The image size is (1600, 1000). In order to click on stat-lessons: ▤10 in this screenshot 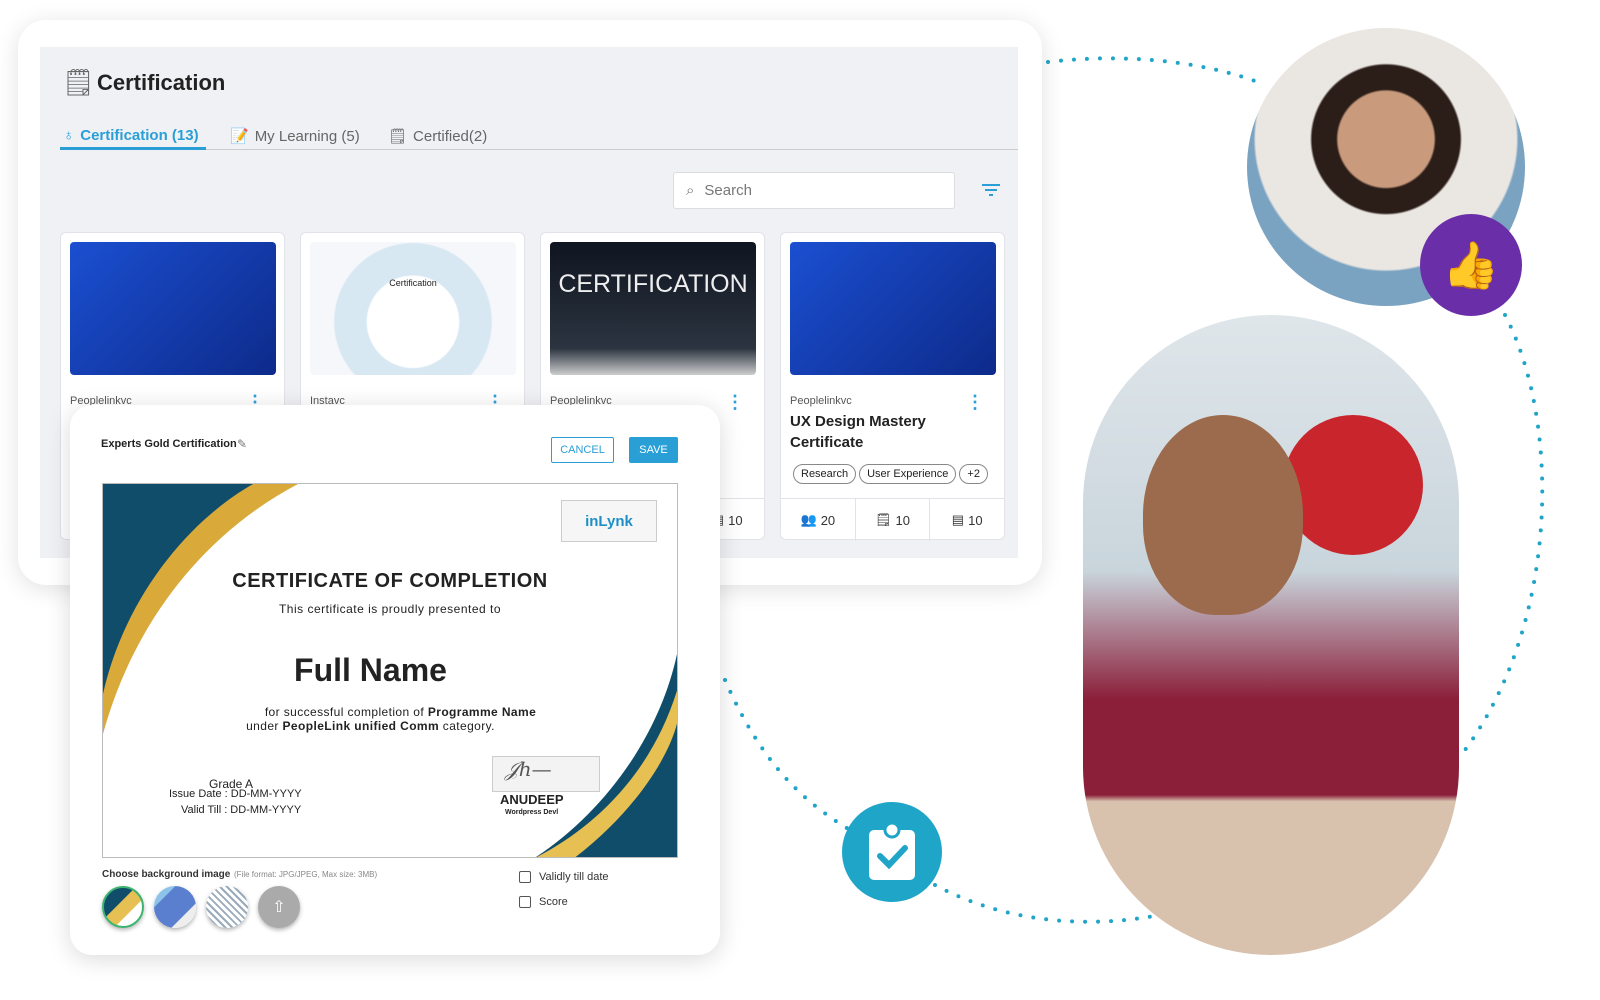, I will do `click(967, 520)`.